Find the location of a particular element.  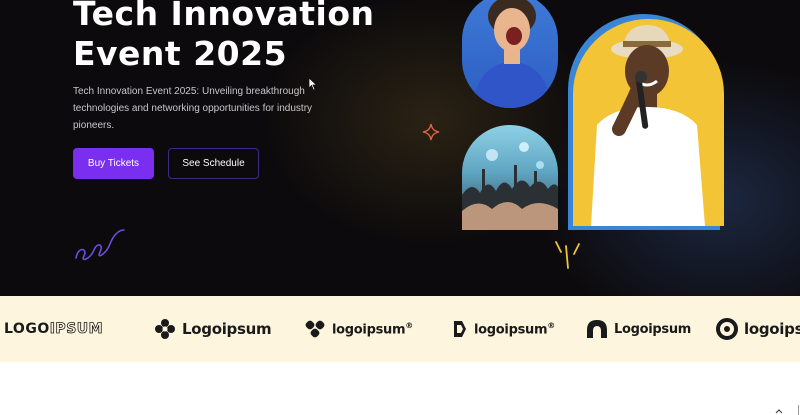

excited-man-illustration is located at coordinates (512, 54).